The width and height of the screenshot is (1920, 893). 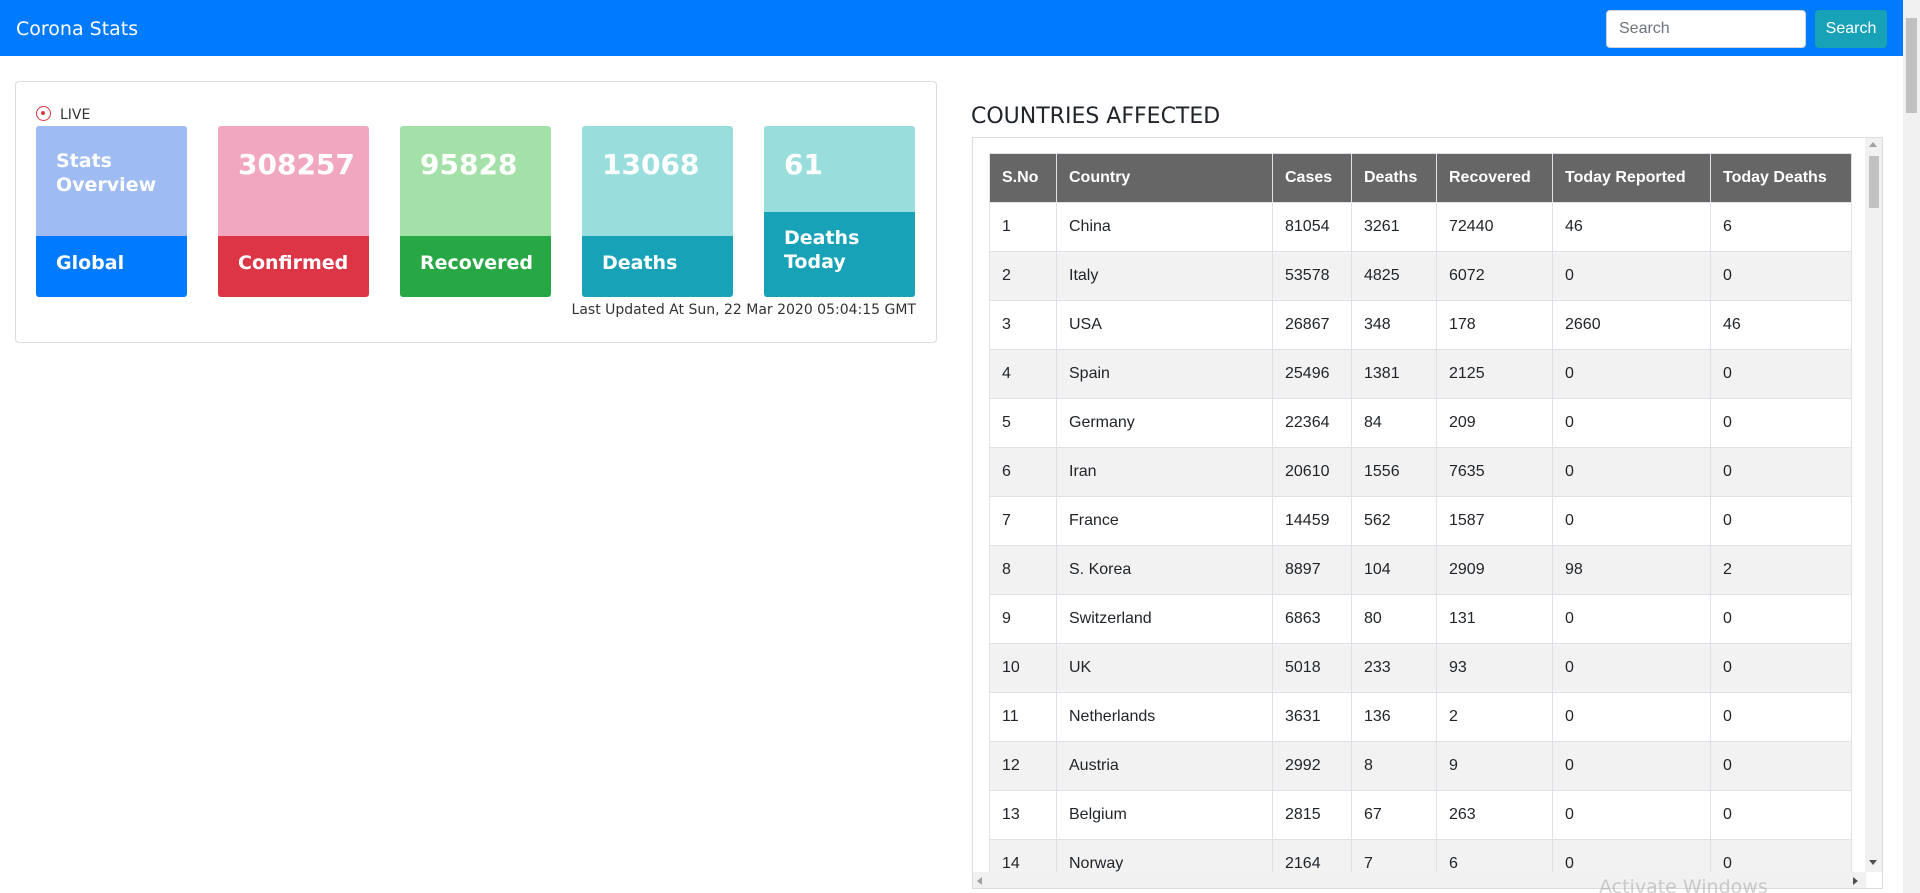 I want to click on table-row: 4 Spain 25496 1381 2125 0 0, so click(x=1420, y=374).